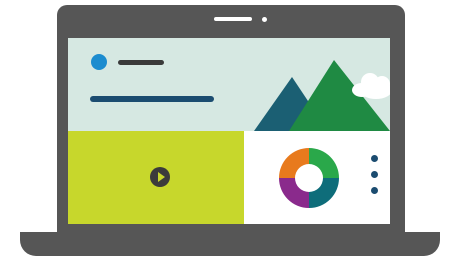 The width and height of the screenshot is (455, 264). Describe the element at coordinates (230, 244) in the screenshot. I see `laptop-base` at that location.